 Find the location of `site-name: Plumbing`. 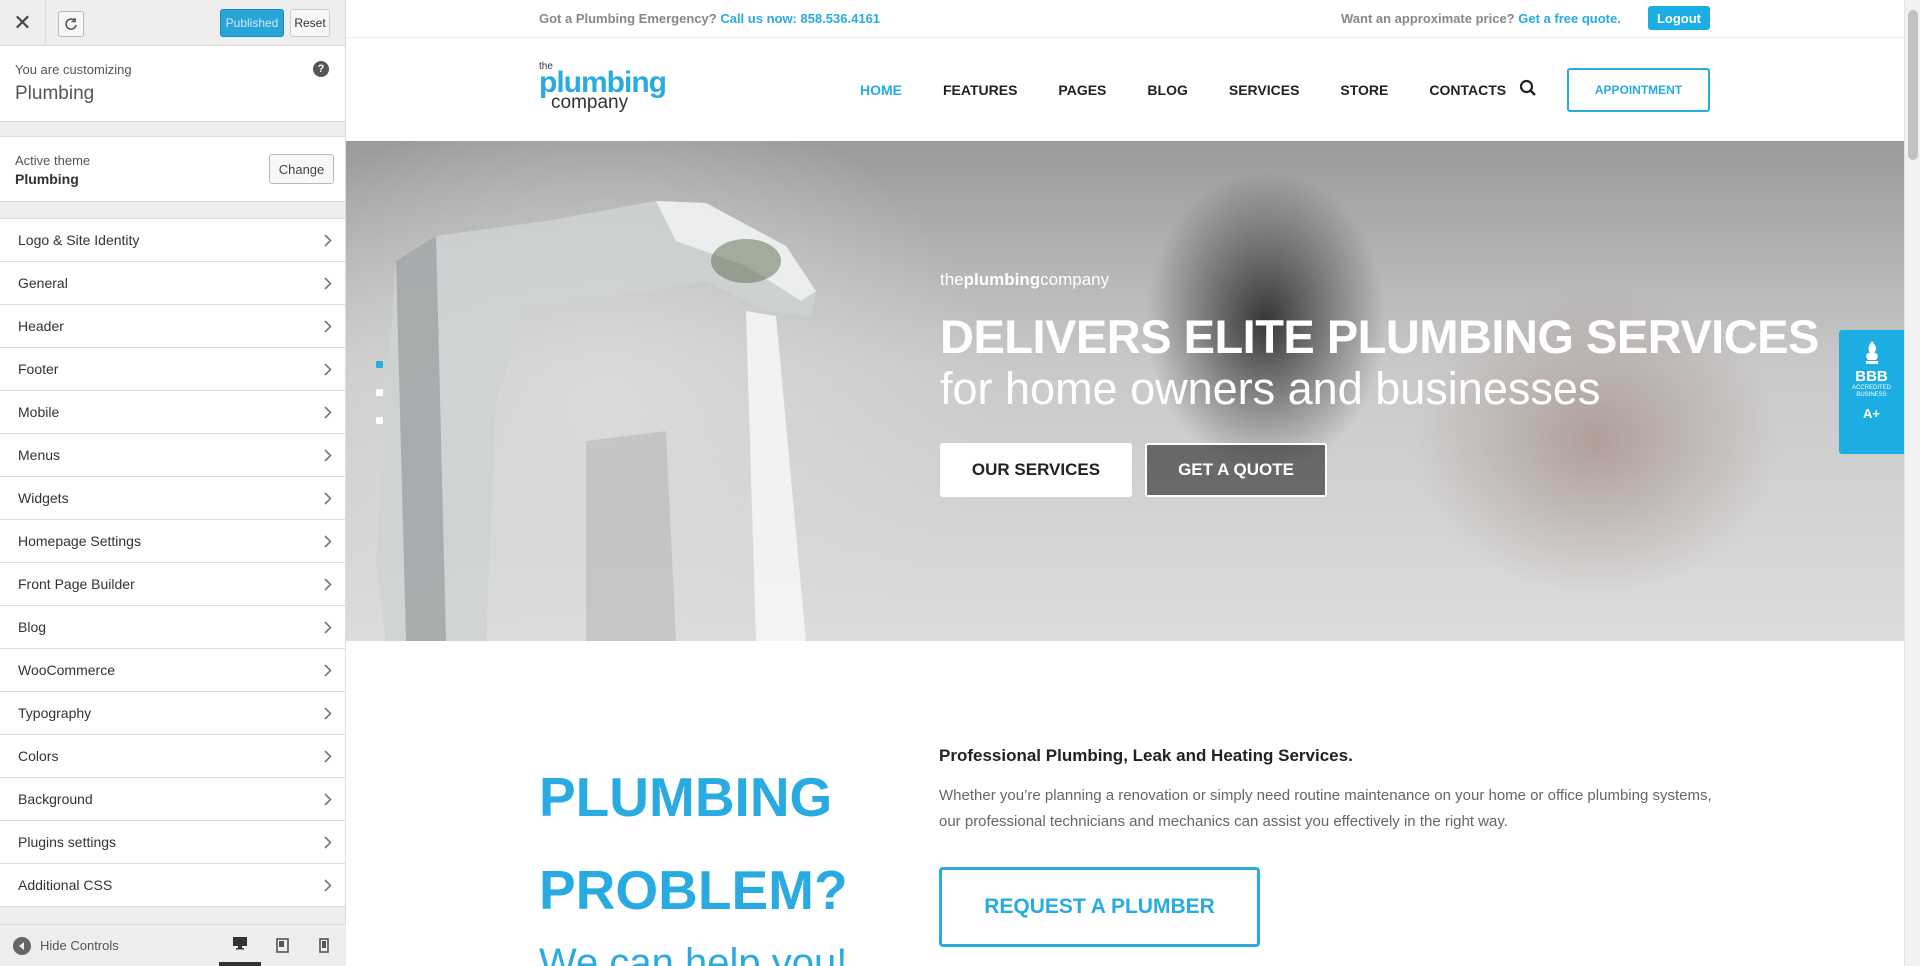

site-name: Plumbing is located at coordinates (55, 93).